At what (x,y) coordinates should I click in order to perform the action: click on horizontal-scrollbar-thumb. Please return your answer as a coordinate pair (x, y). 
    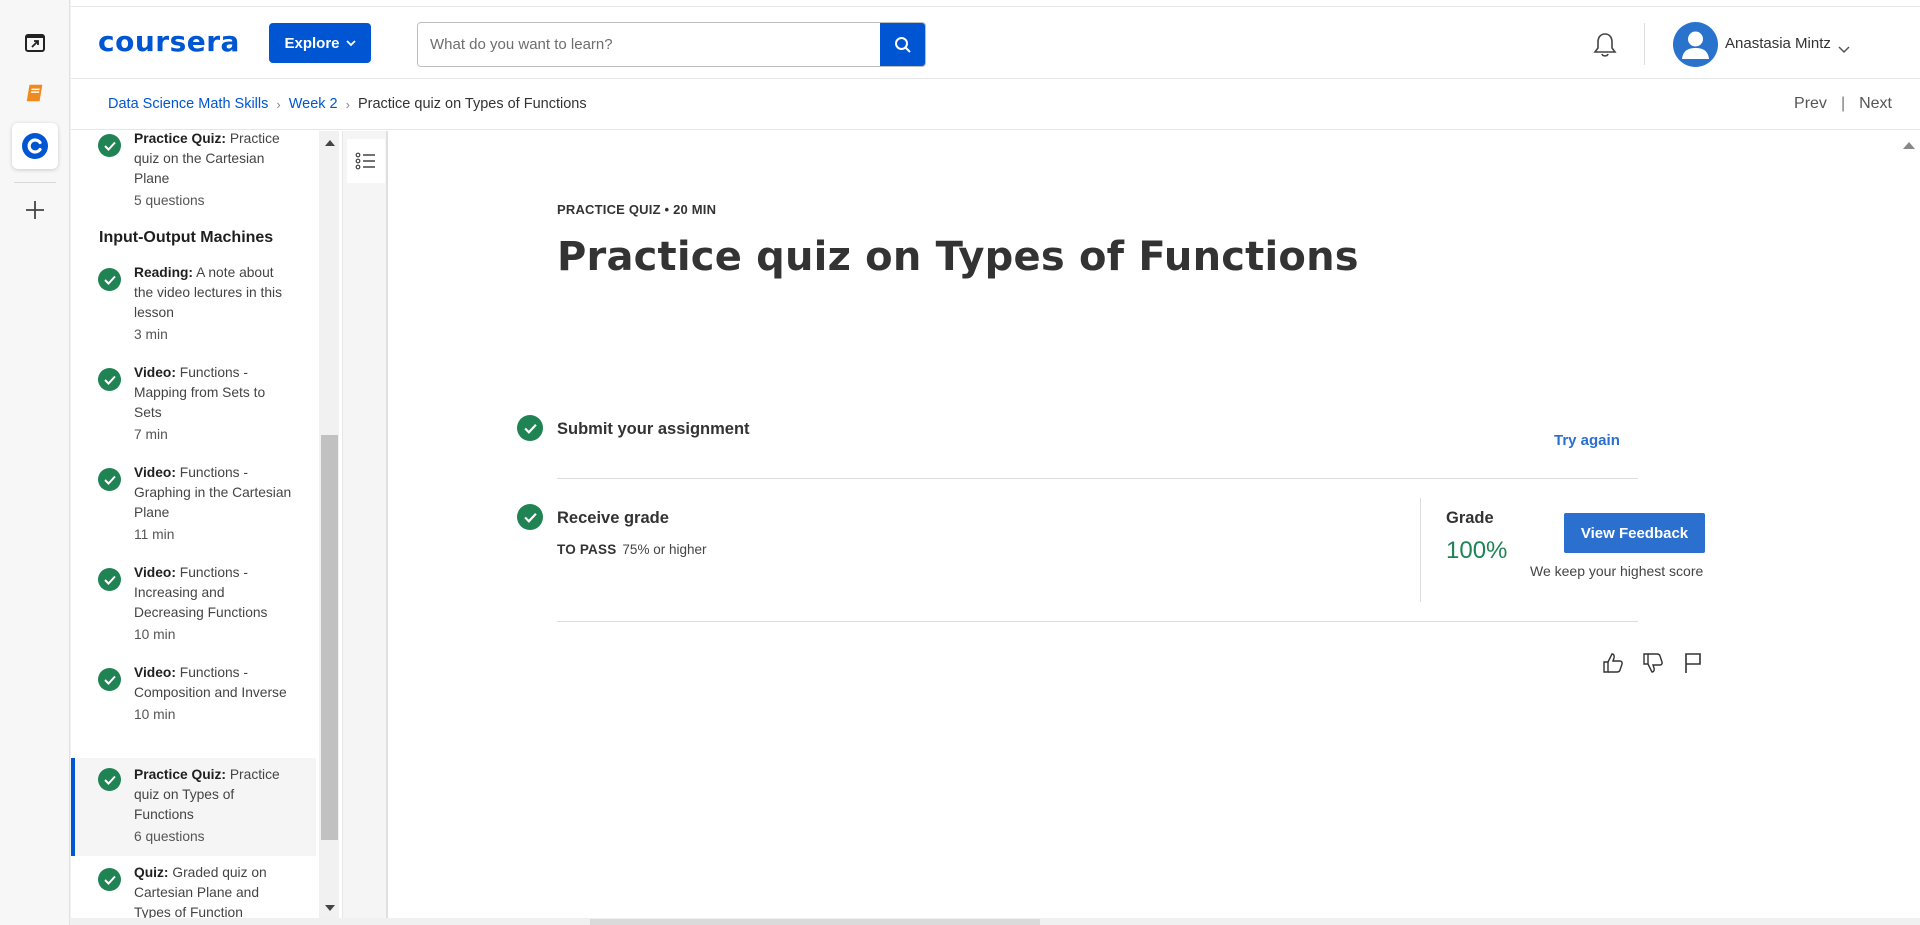
    Looking at the image, I should click on (815, 922).